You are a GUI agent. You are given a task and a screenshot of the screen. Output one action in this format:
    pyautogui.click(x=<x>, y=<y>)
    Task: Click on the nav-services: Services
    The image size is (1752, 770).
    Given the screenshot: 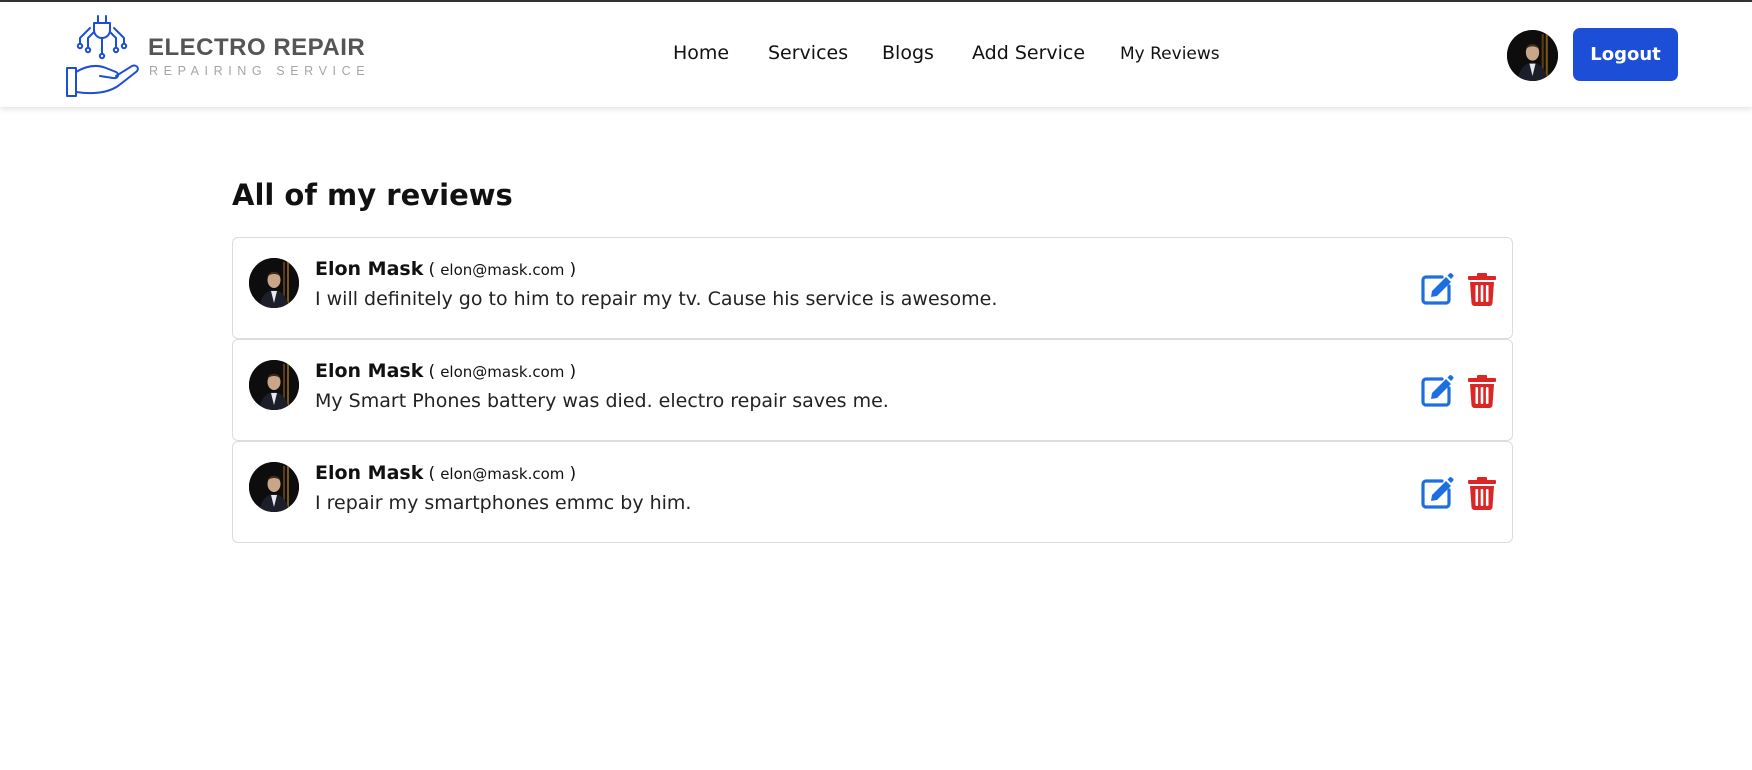 What is the action you would take?
    pyautogui.click(x=808, y=53)
    